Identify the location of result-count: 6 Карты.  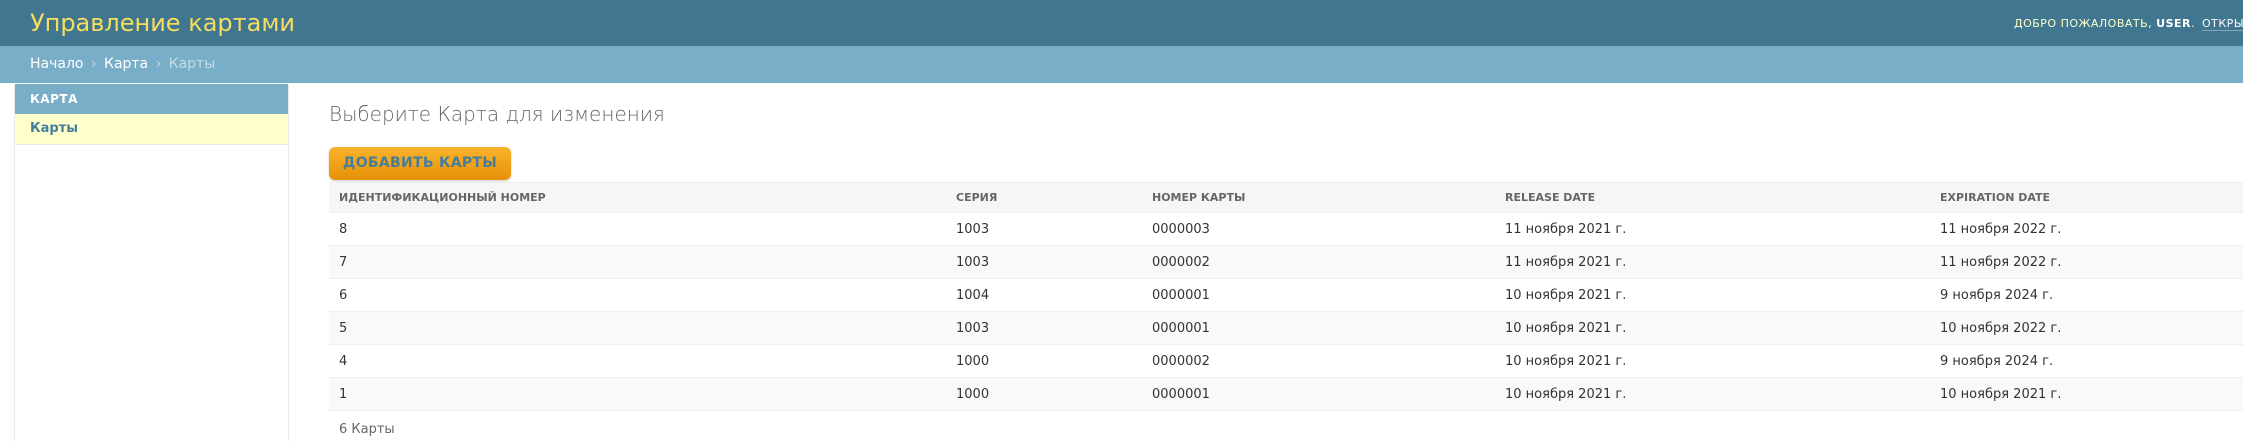
(367, 429).